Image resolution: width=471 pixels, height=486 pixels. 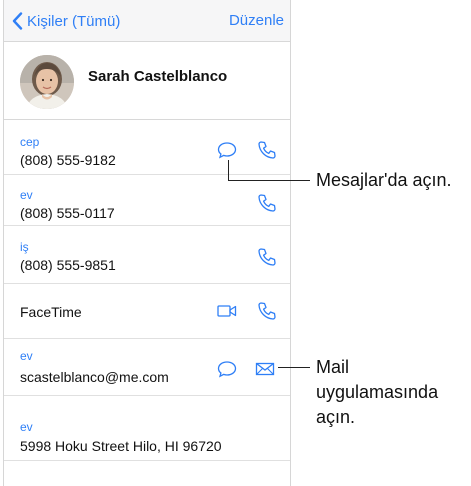 I want to click on field-row-home: ev (808) 555-0117, so click(x=147, y=200).